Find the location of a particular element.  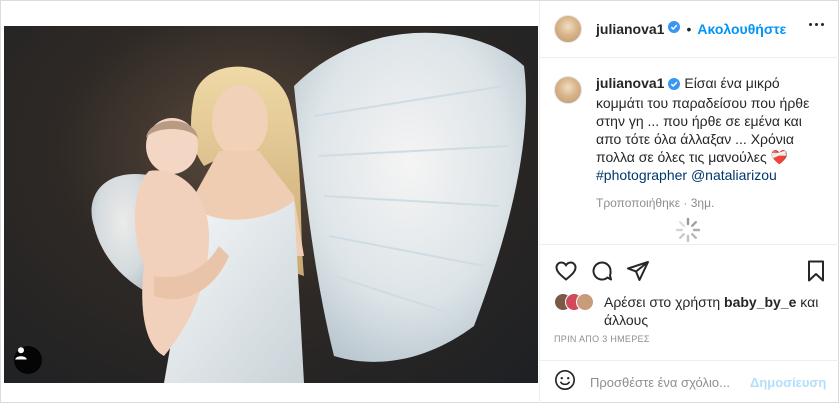

hashtag-link: #photographer is located at coordinates (641, 175).